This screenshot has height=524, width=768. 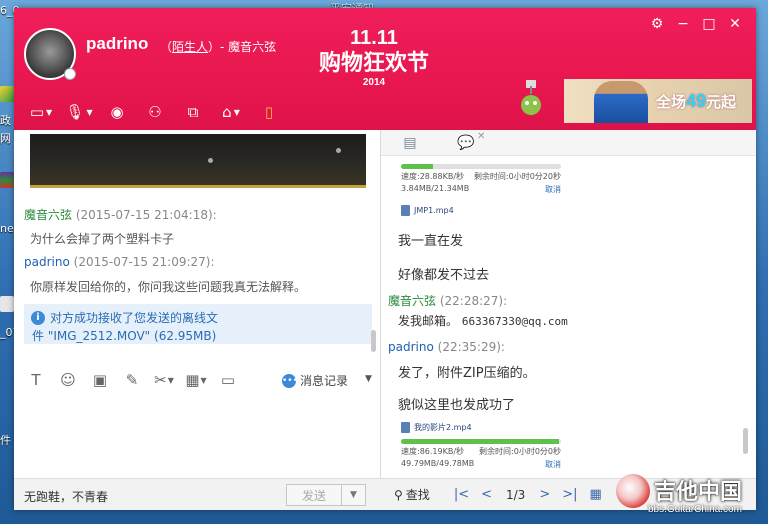 I want to click on screen-record-button: ▭, so click(x=228, y=380).